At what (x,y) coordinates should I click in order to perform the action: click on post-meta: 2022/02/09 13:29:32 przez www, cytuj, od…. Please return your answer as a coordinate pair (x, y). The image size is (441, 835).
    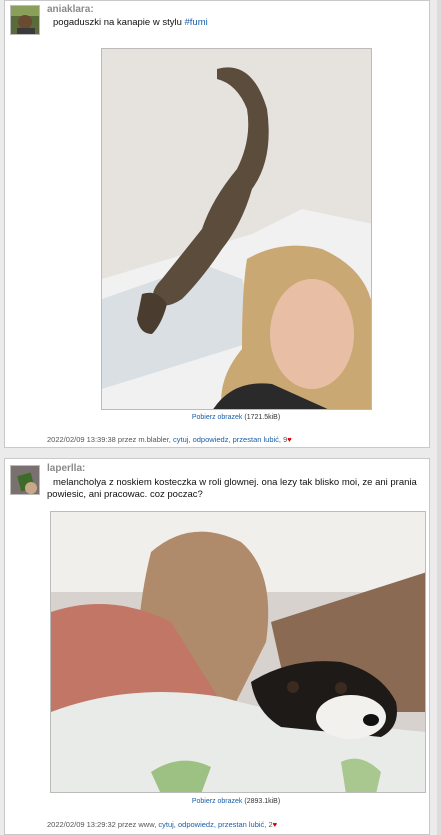
    Looking at the image, I should click on (162, 824).